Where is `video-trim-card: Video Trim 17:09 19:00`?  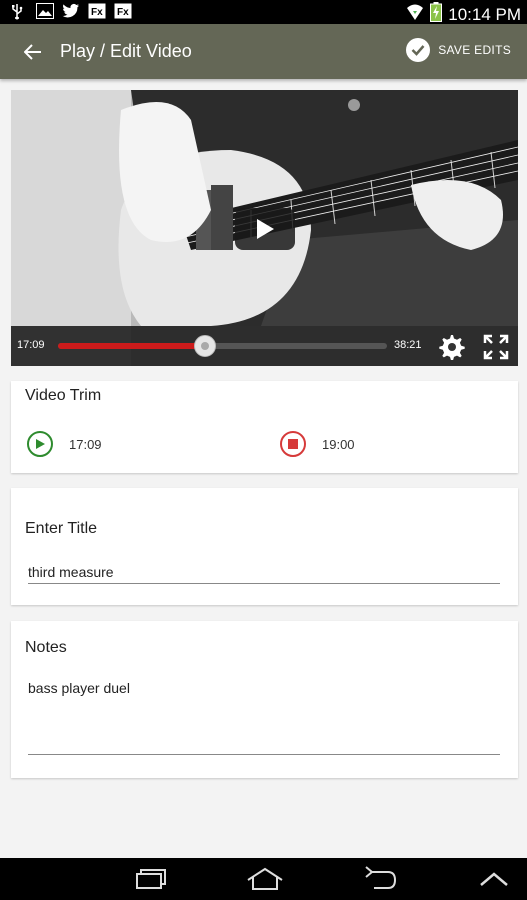 video-trim-card: Video Trim 17:09 19:00 is located at coordinates (264, 427).